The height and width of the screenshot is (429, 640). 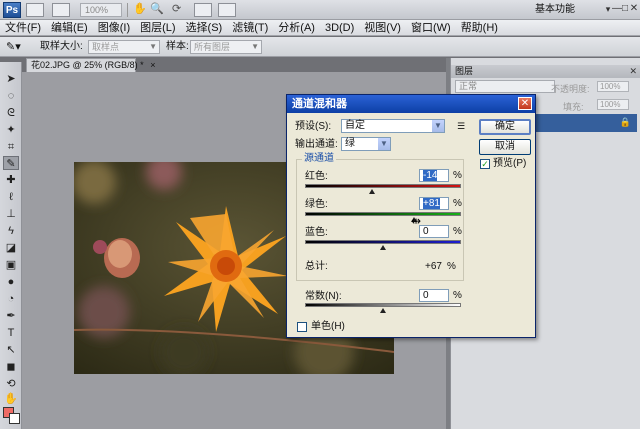 What do you see at coordinates (11, 163) in the screenshot?
I see `eyedropper-tool-icon: ✎` at bounding box center [11, 163].